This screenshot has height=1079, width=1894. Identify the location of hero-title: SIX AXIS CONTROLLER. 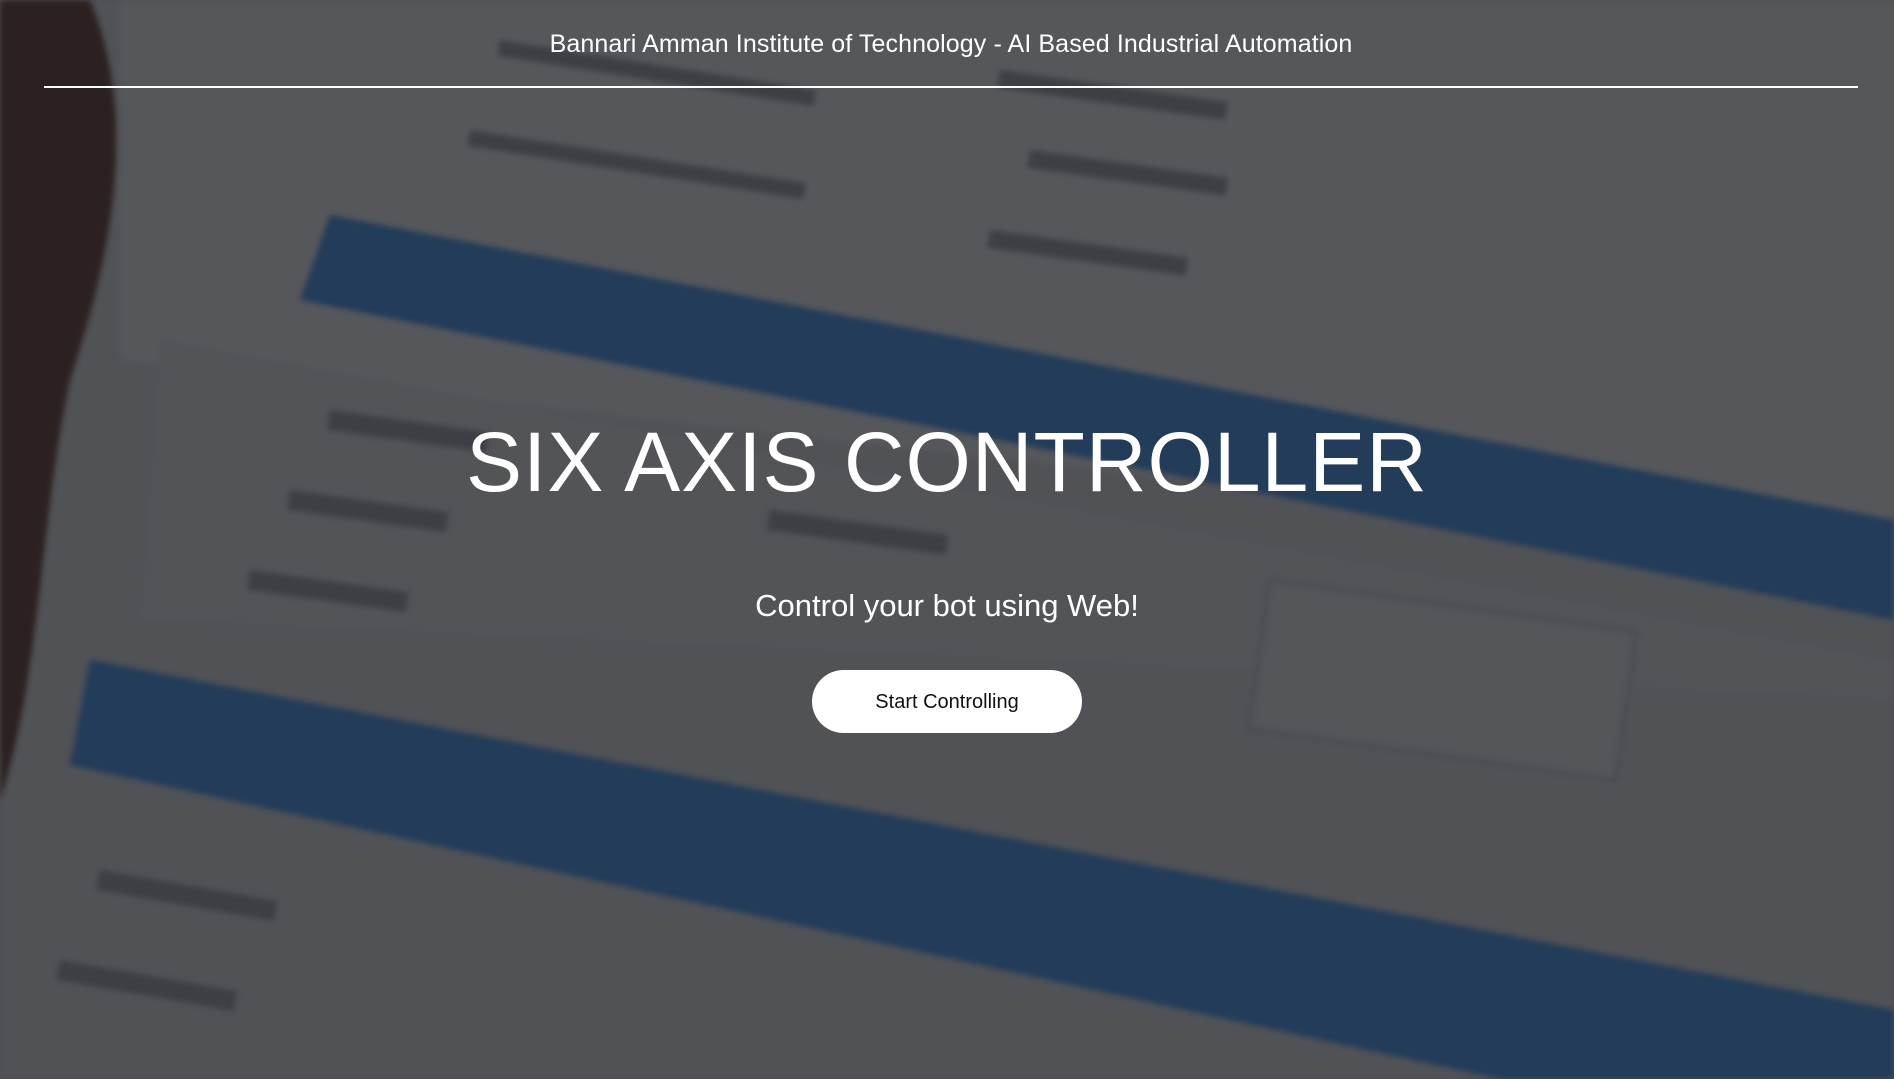
(947, 462).